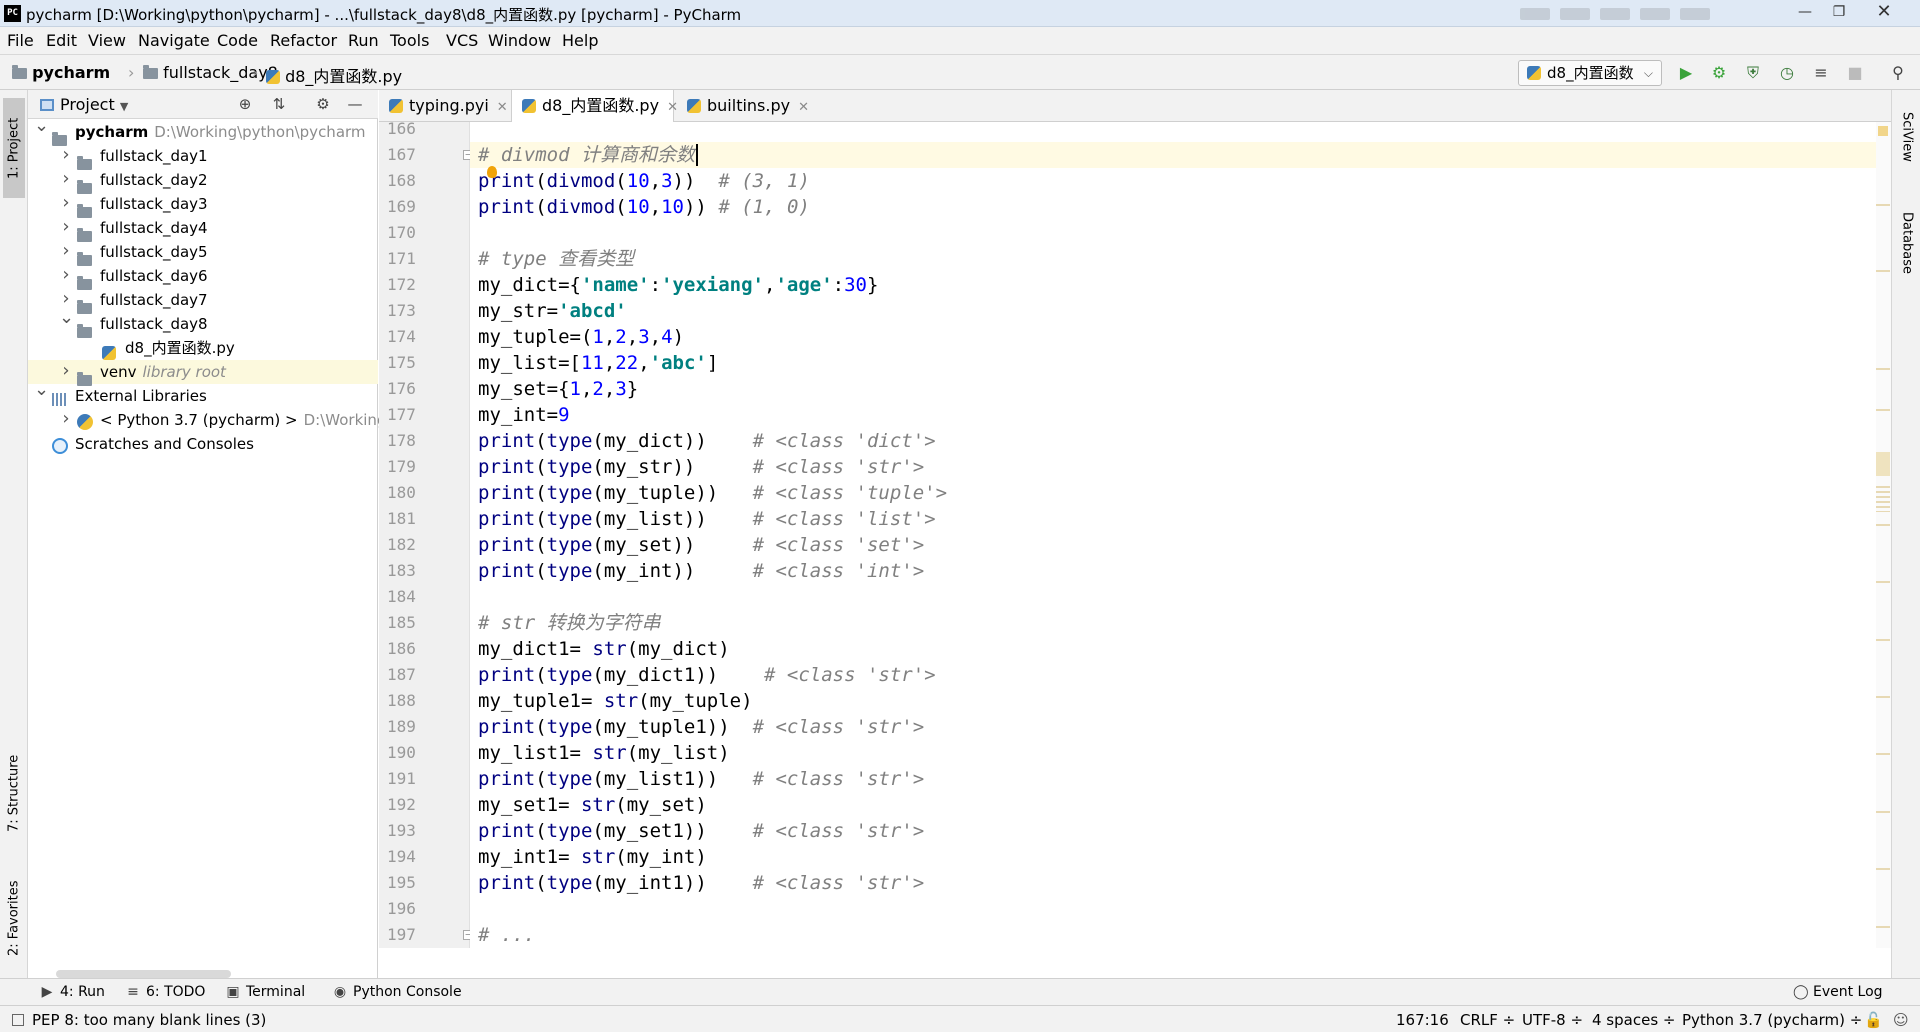 This screenshot has width=1920, height=1032. I want to click on tree-row: d8_内置函数.py, so click(203, 348).